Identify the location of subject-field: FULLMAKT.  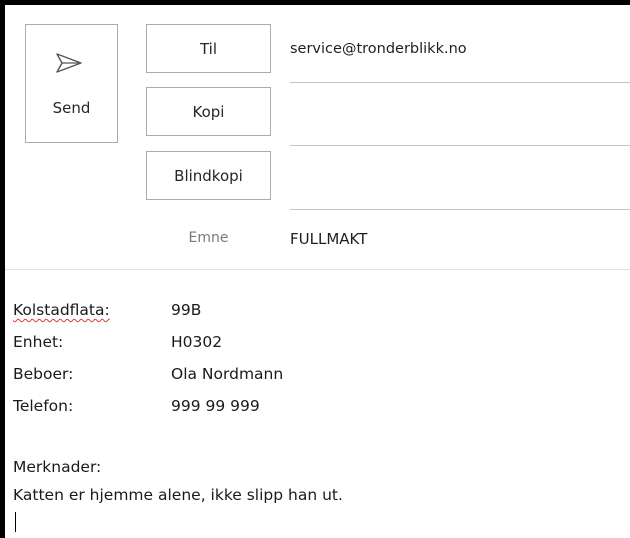
(328, 239).